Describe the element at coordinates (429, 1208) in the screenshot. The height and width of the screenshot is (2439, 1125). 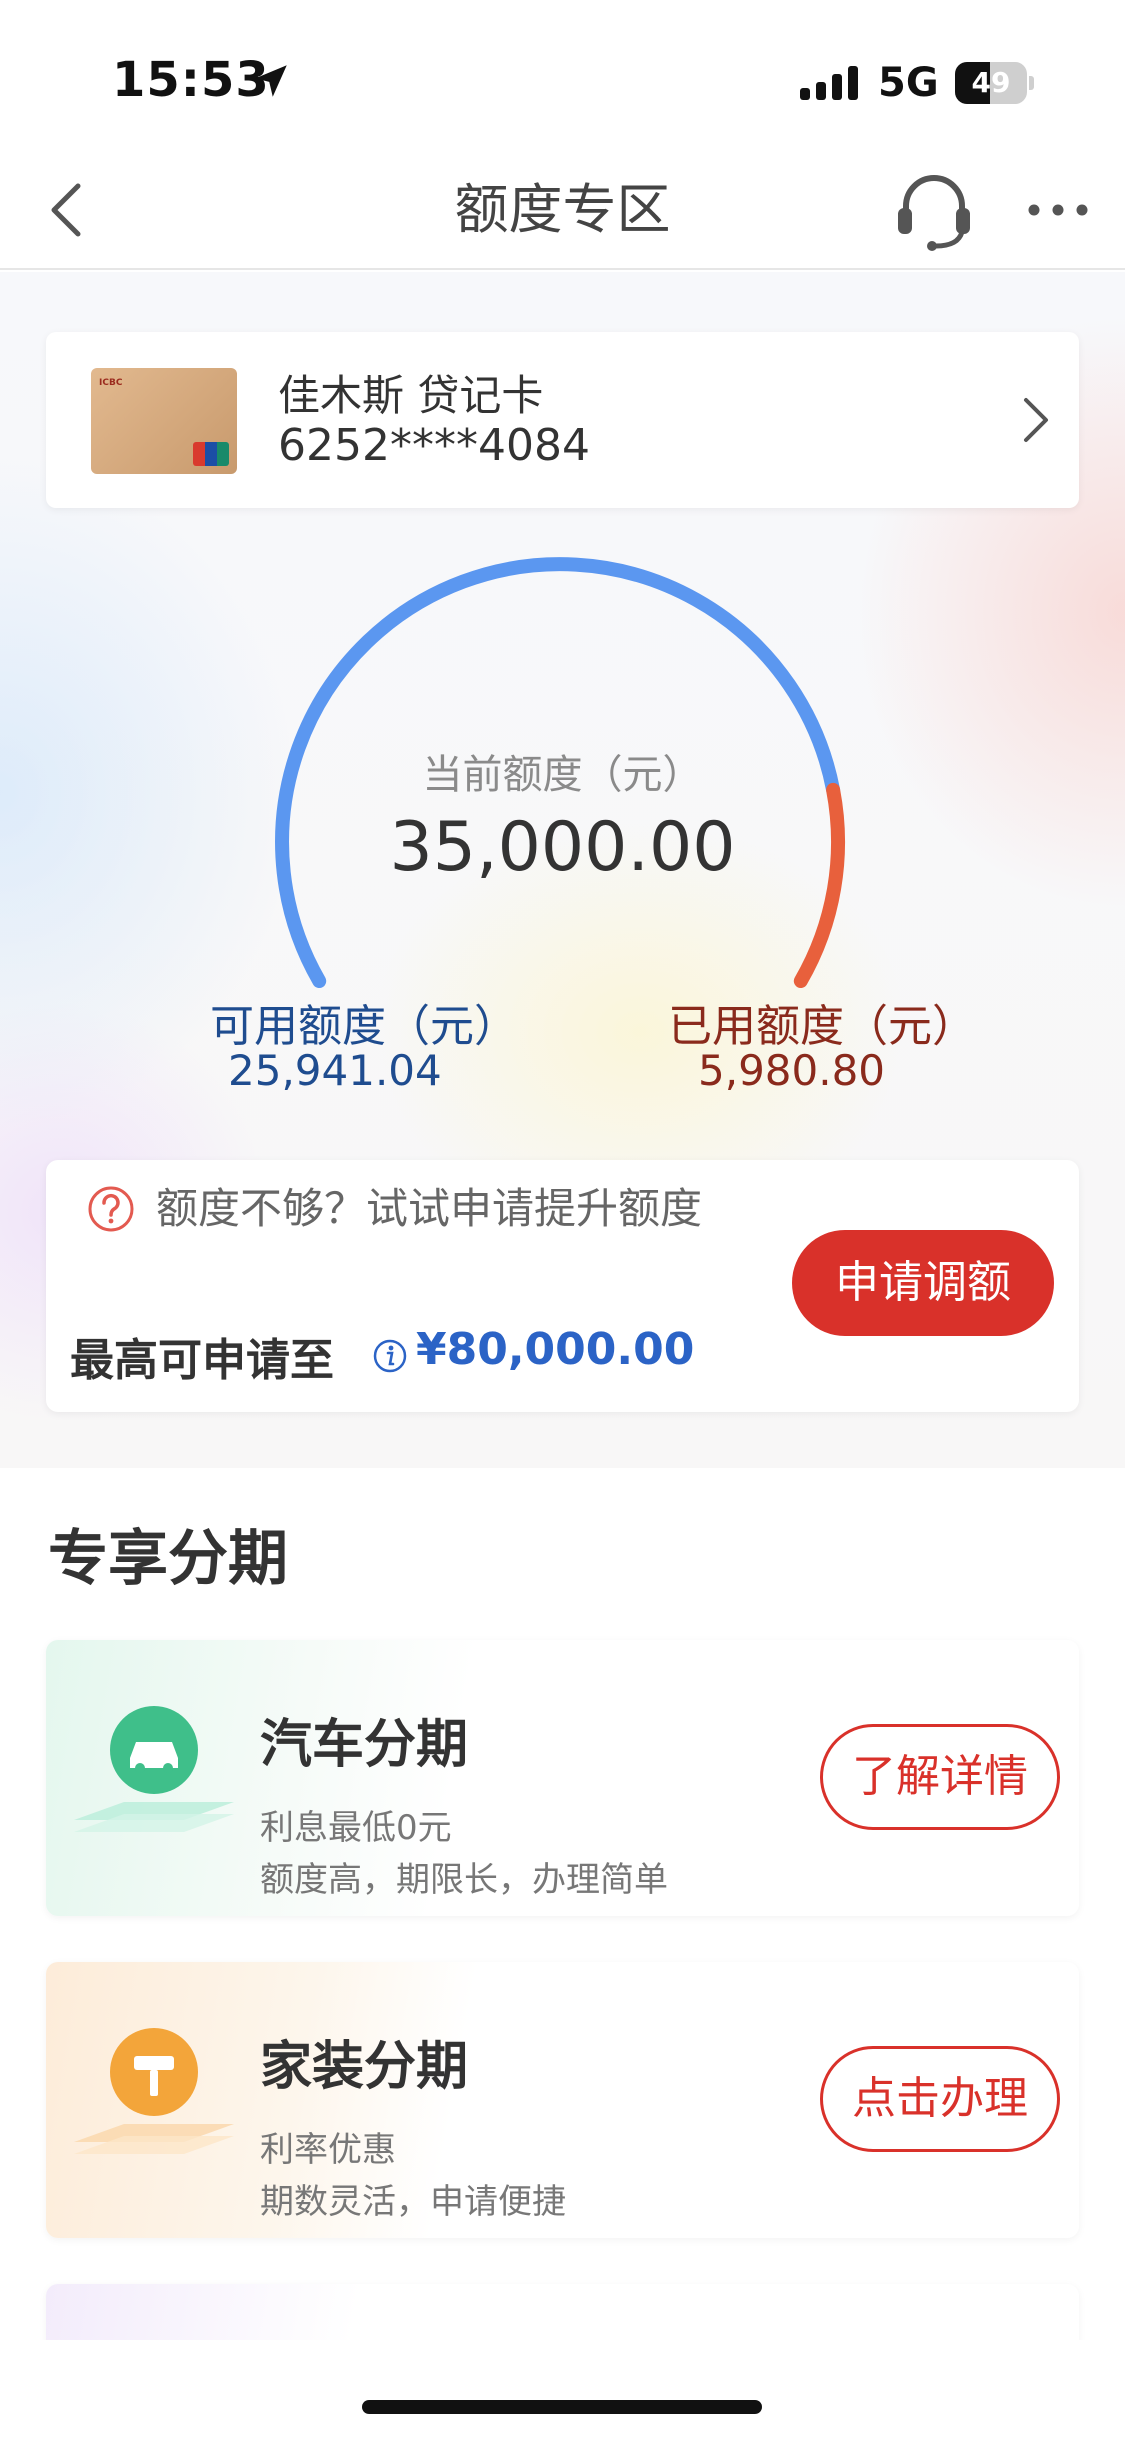
I see `upgrade-prompt: 额度不够？试试申请提升额度` at that location.